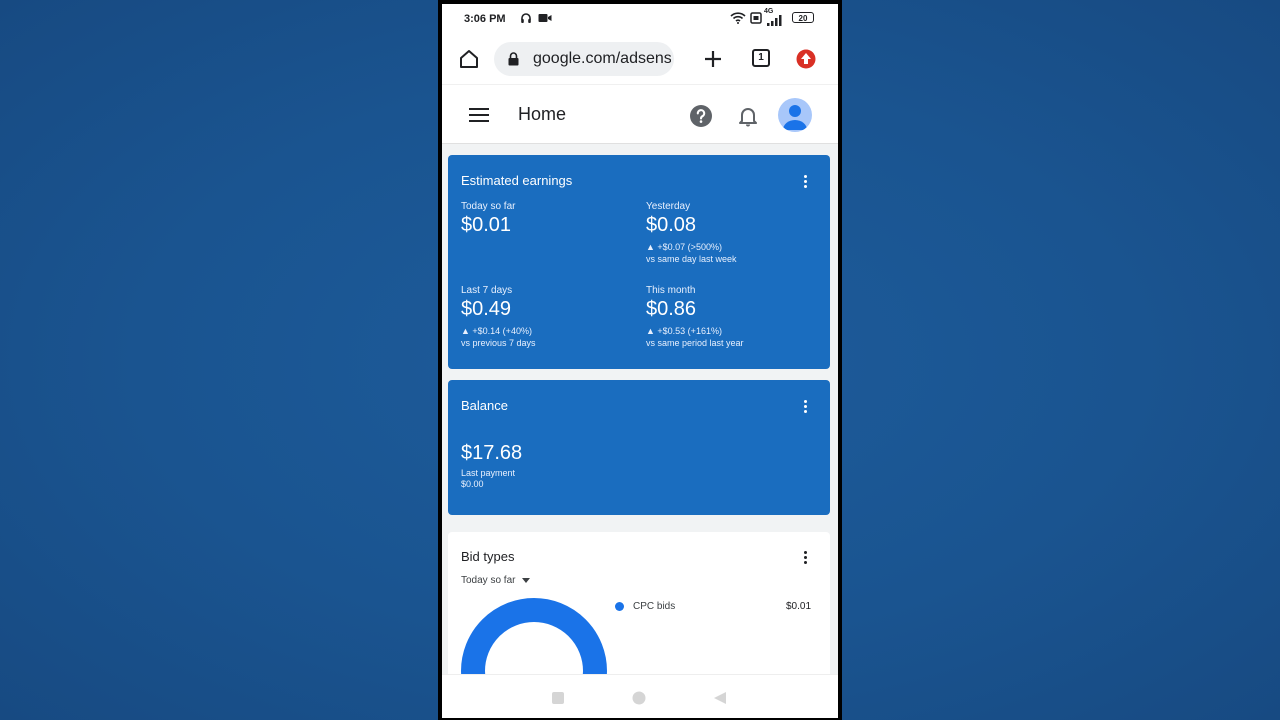  Describe the element at coordinates (488, 206) in the screenshot. I see `metric-label: Today so far` at that location.